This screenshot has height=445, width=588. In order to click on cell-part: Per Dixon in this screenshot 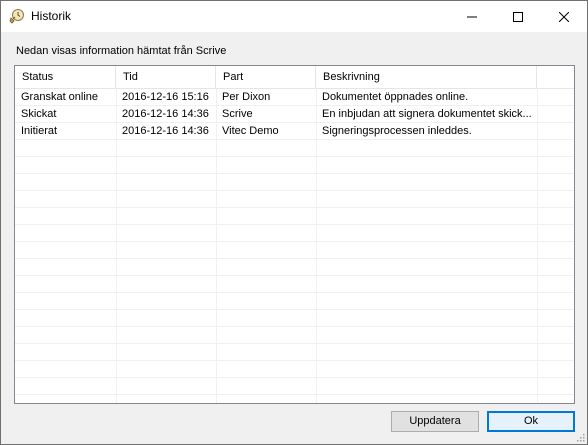, I will do `click(246, 97)`.